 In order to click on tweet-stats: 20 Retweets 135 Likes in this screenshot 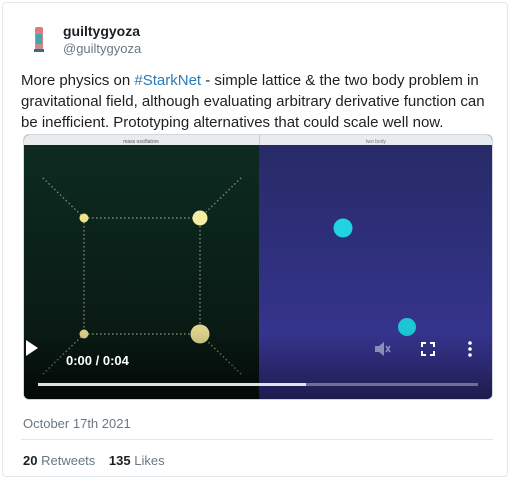, I will do `click(99, 460)`.